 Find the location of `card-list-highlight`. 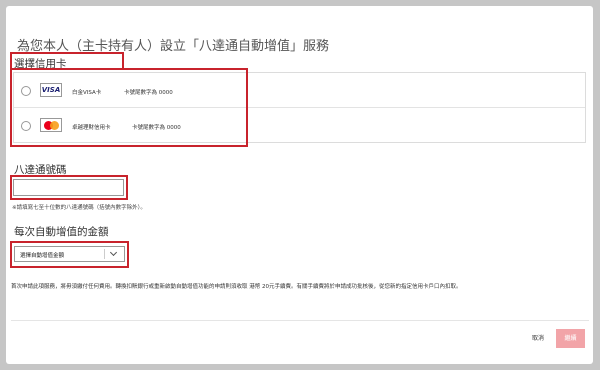

card-list-highlight is located at coordinates (129, 107).